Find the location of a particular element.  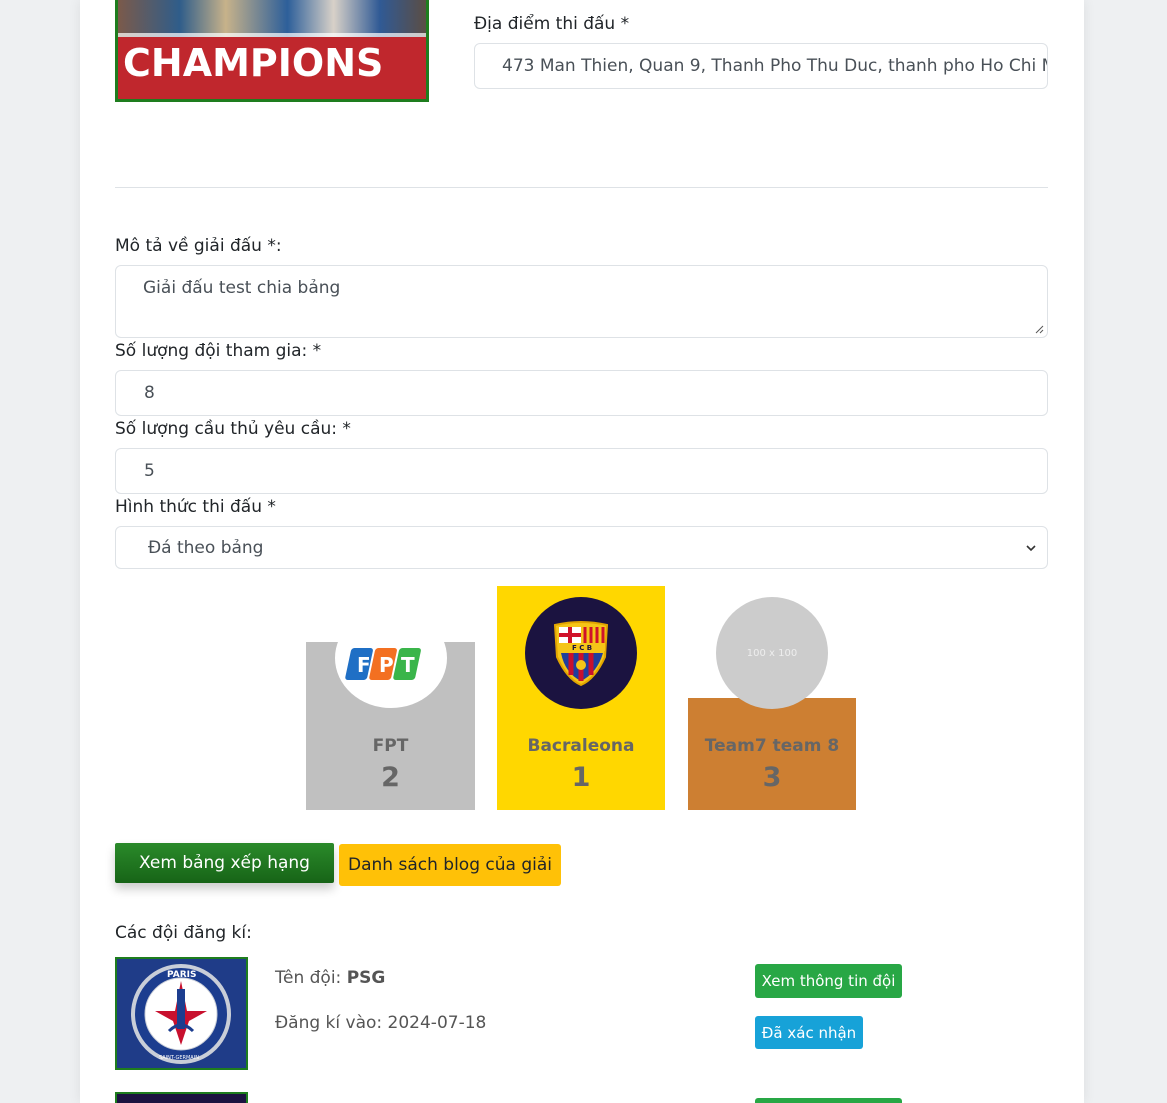

svg-text: F is located at coordinates (364, 665).